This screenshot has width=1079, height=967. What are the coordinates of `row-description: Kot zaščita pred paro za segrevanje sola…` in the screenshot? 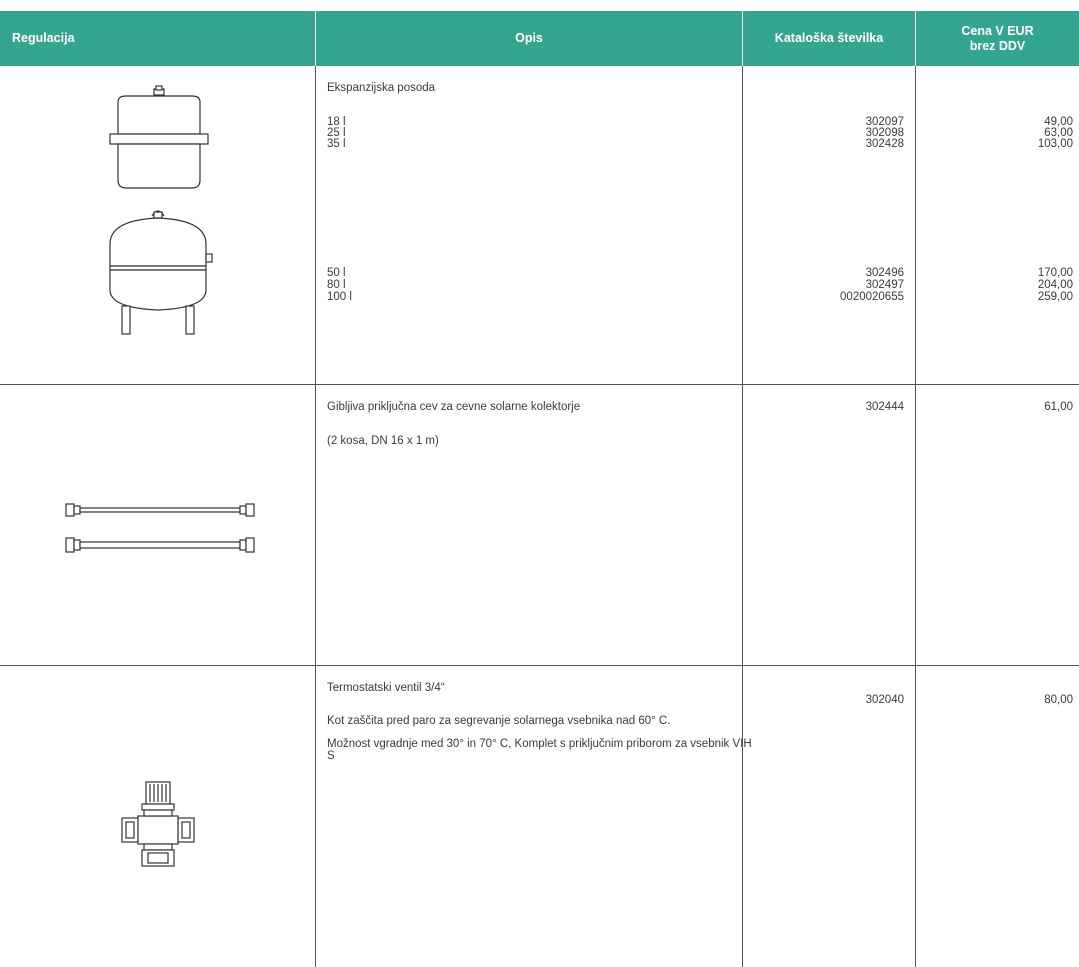 It's located at (499, 721).